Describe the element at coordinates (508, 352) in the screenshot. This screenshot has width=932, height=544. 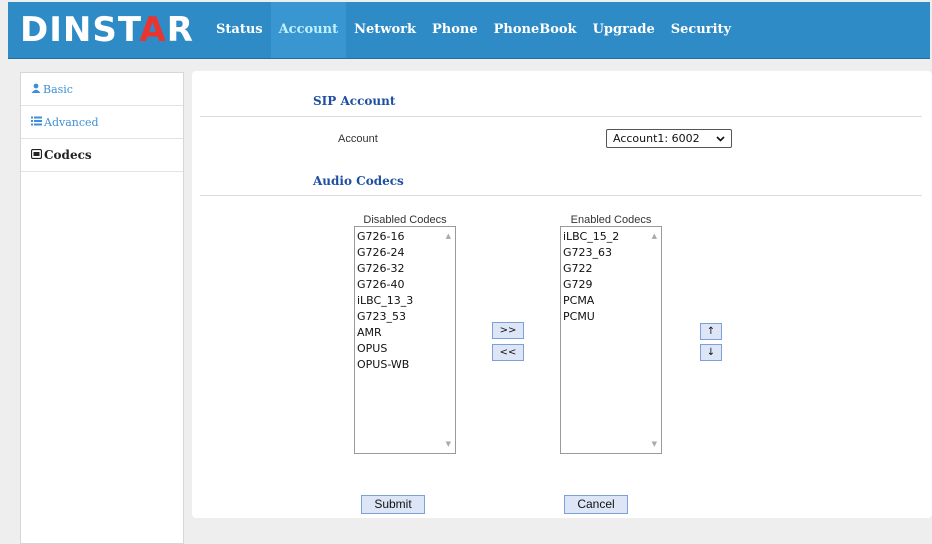
I see `move-to-disabled-button: <<` at that location.